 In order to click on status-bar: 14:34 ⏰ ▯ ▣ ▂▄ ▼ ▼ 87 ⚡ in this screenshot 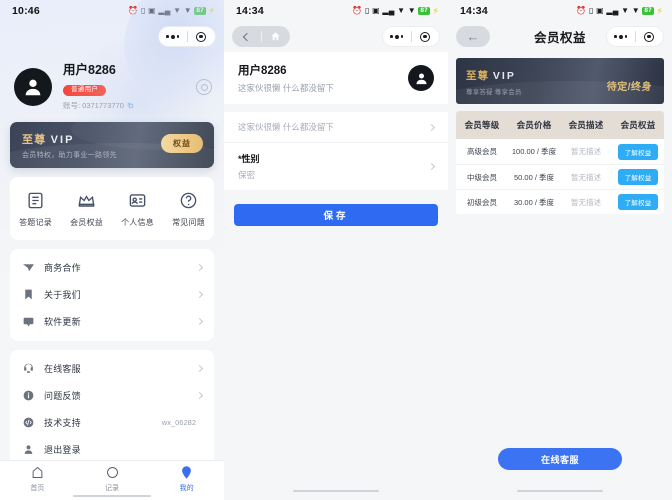, I will do `click(336, 11)`.